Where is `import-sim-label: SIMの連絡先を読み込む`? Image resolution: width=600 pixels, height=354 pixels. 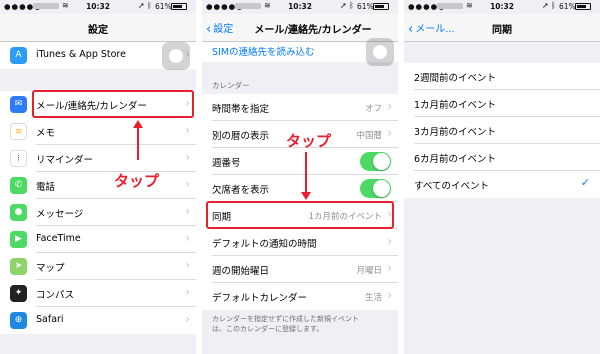
import-sim-label: SIMの連絡先を読み込む is located at coordinates (263, 52).